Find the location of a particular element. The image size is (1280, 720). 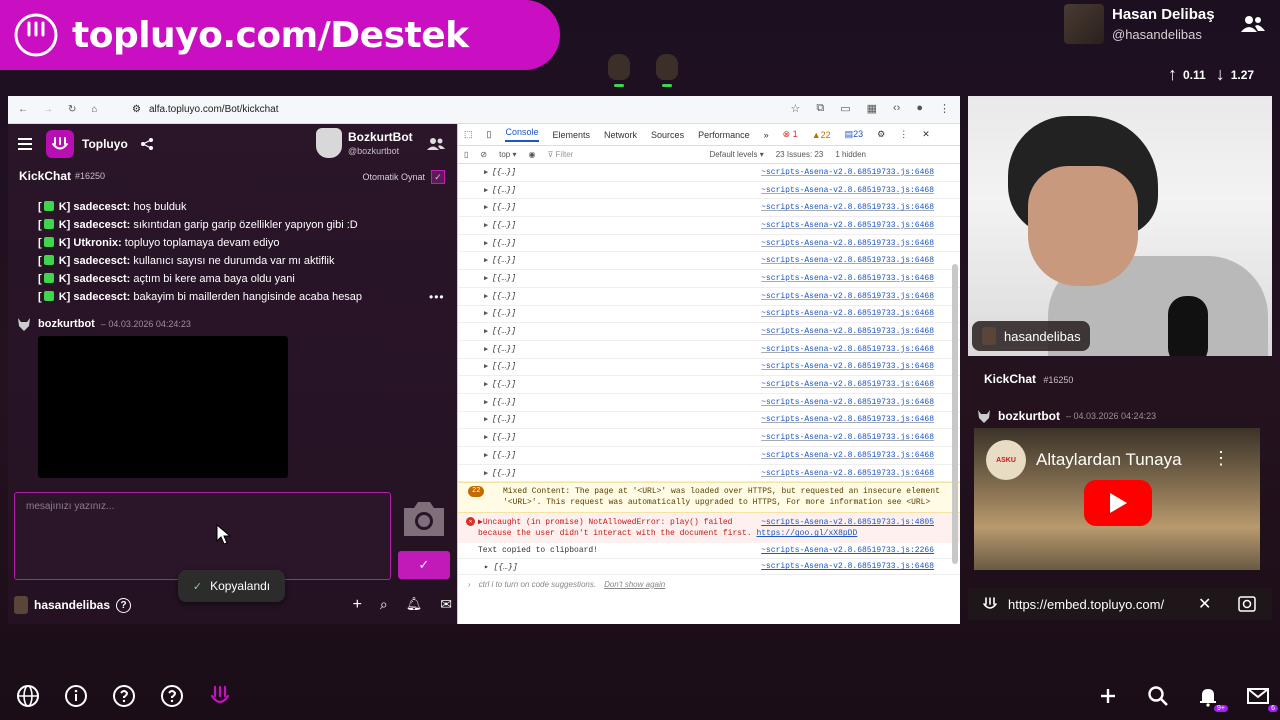

info-count: ▤23 is located at coordinates (854, 134).